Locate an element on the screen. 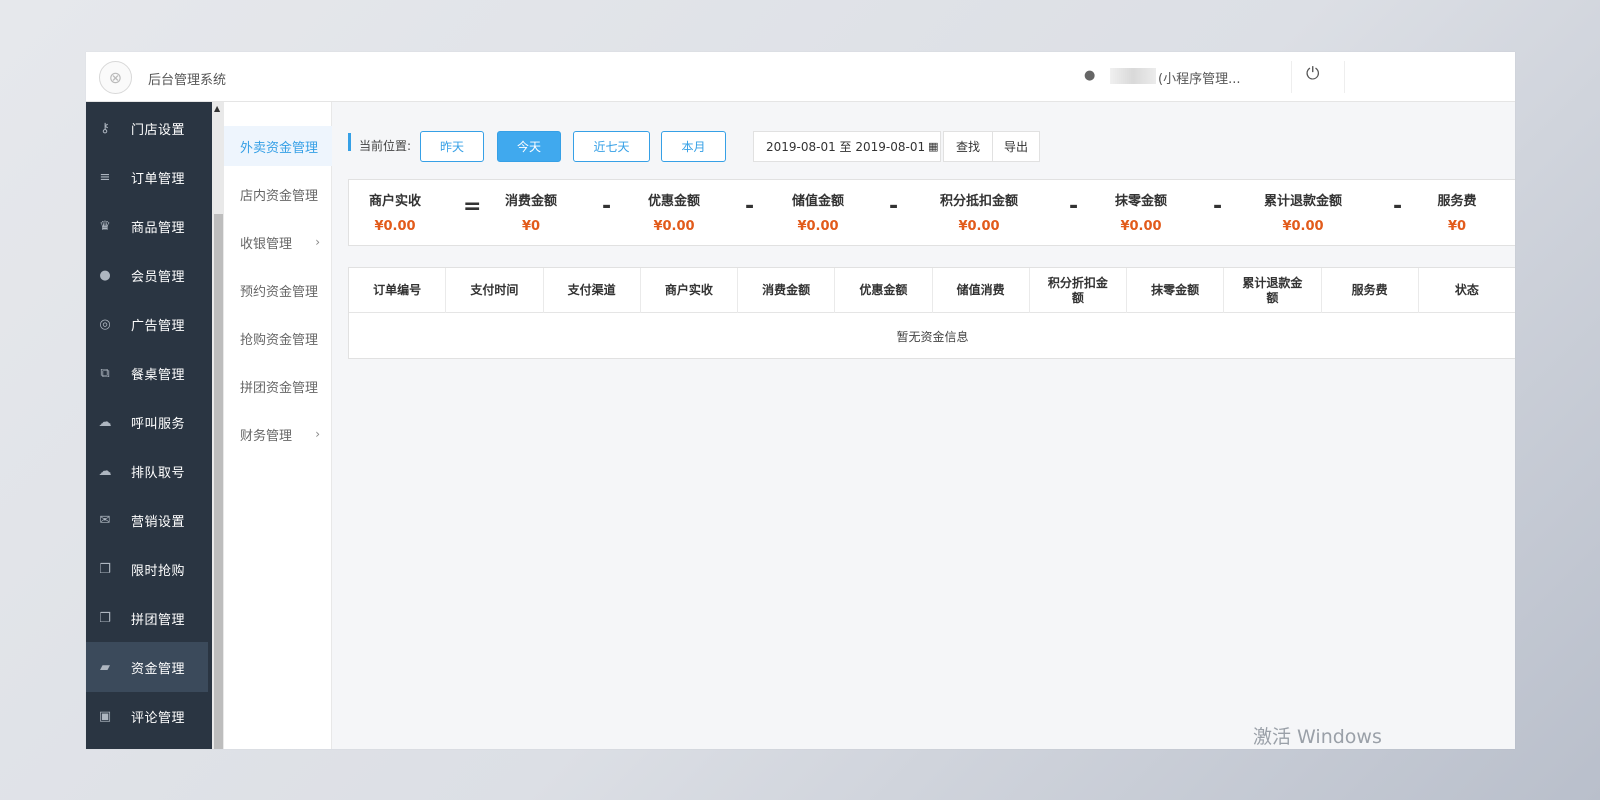 The image size is (1600, 800). submenu-item-label: 外卖资金管理 is located at coordinates (279, 148).